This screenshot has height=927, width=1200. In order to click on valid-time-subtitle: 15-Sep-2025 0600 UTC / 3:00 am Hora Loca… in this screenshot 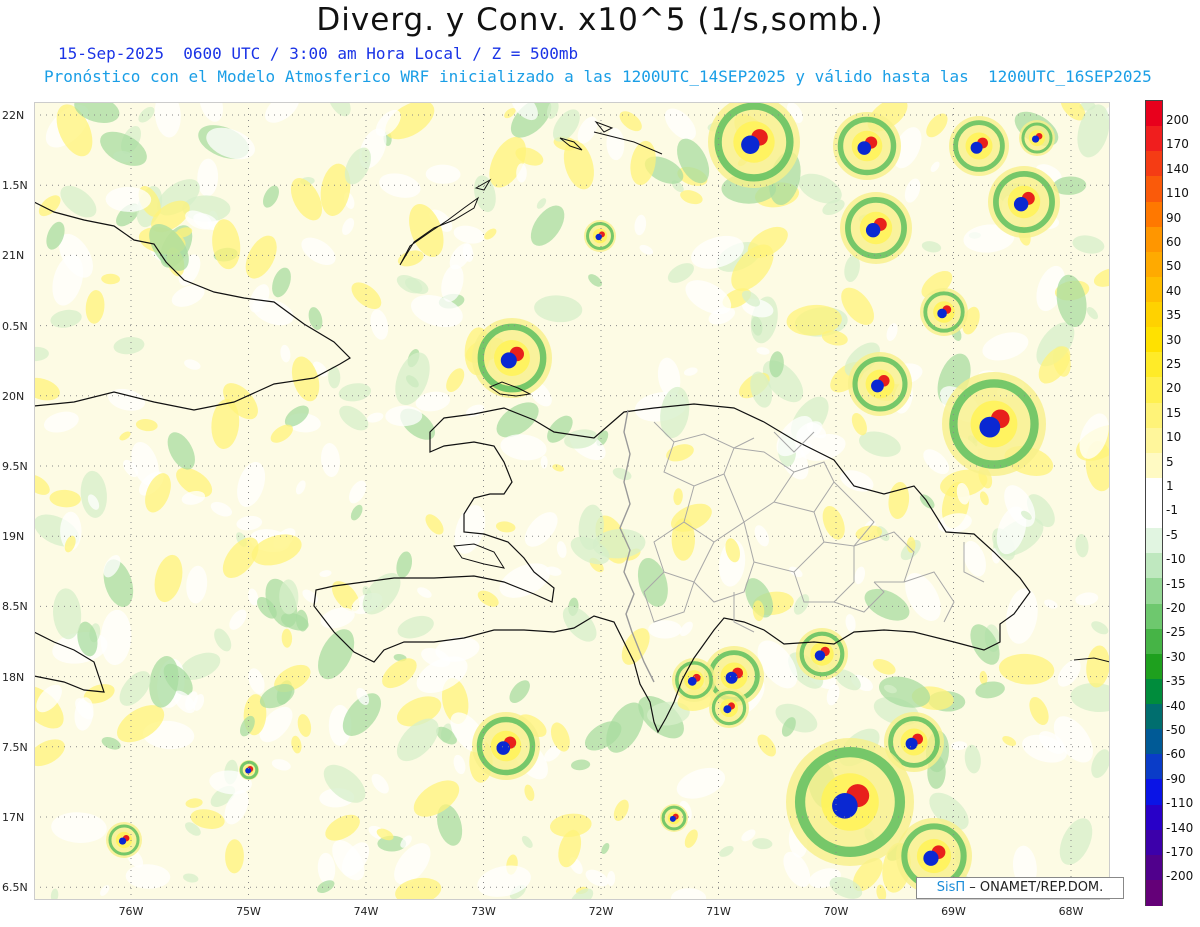, I will do `click(318, 53)`.